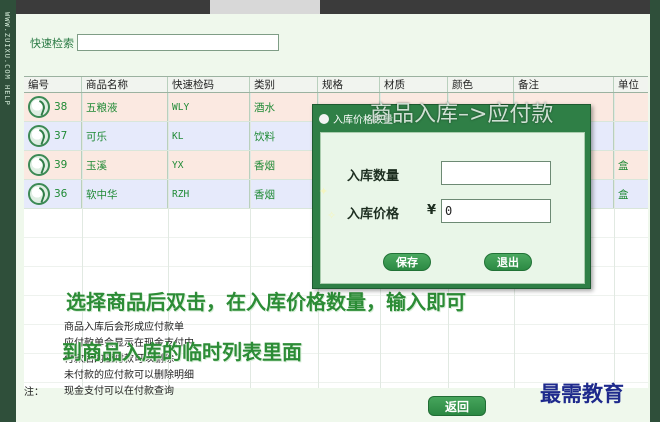 The image size is (660, 422). What do you see at coordinates (209, 136) in the screenshot?
I see `row-code: KL` at bounding box center [209, 136].